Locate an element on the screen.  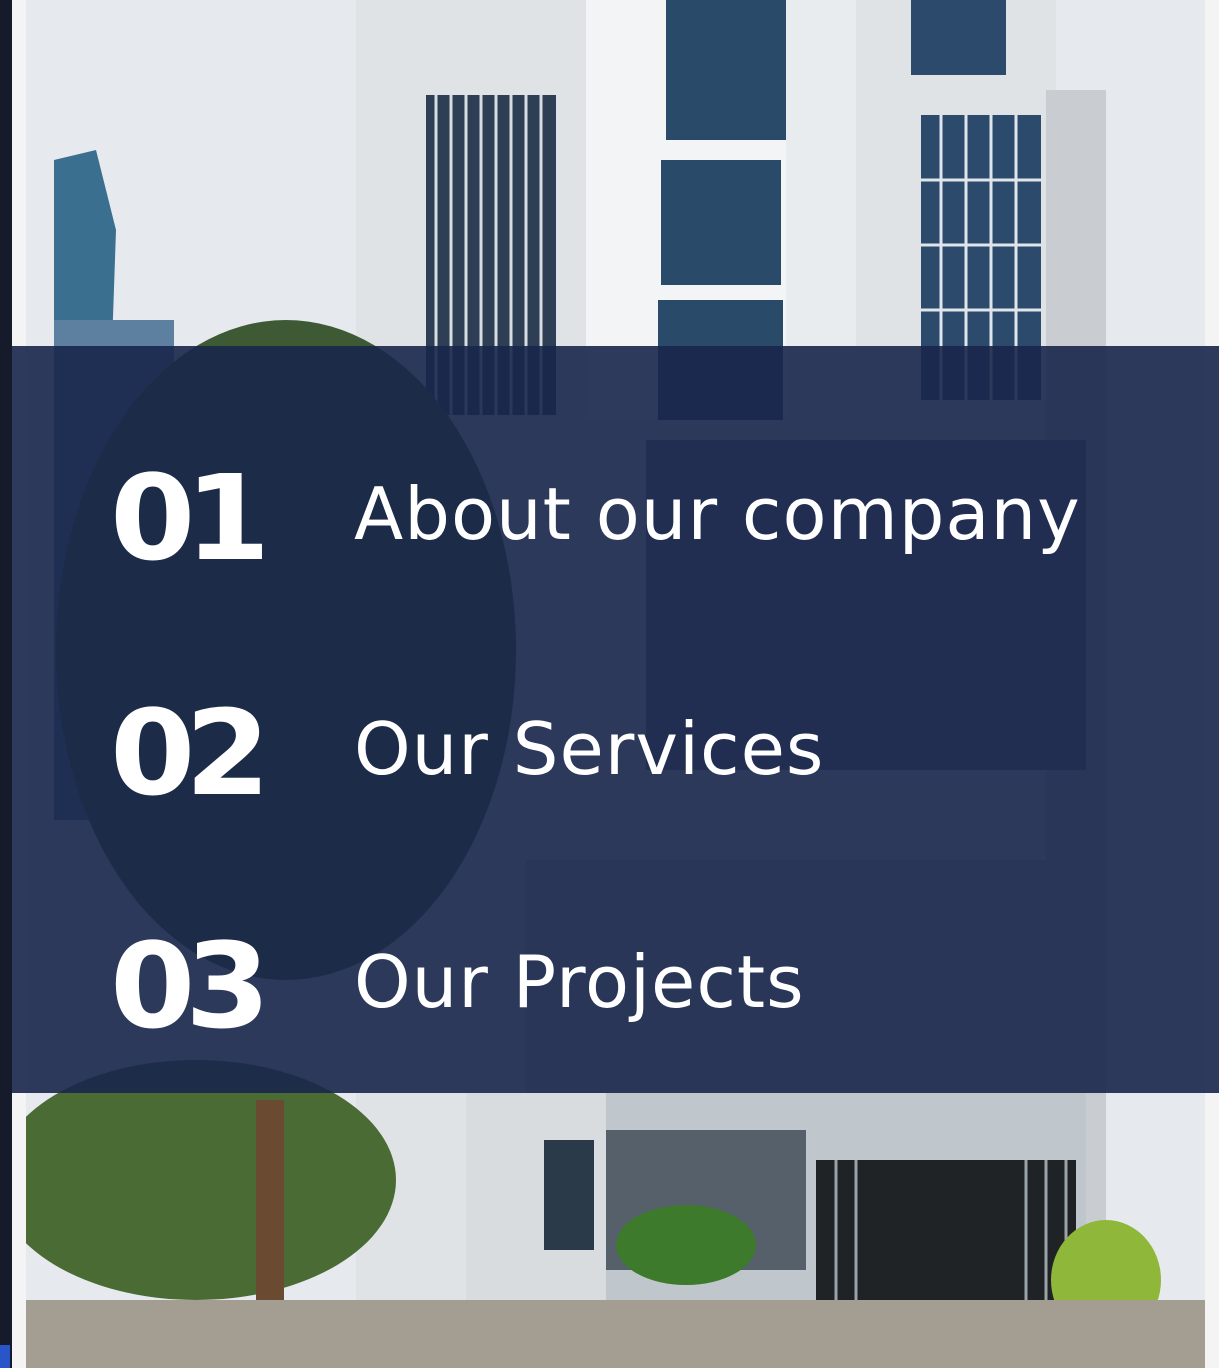
agenda-label-1: About our company is located at coordinates (717, 514).